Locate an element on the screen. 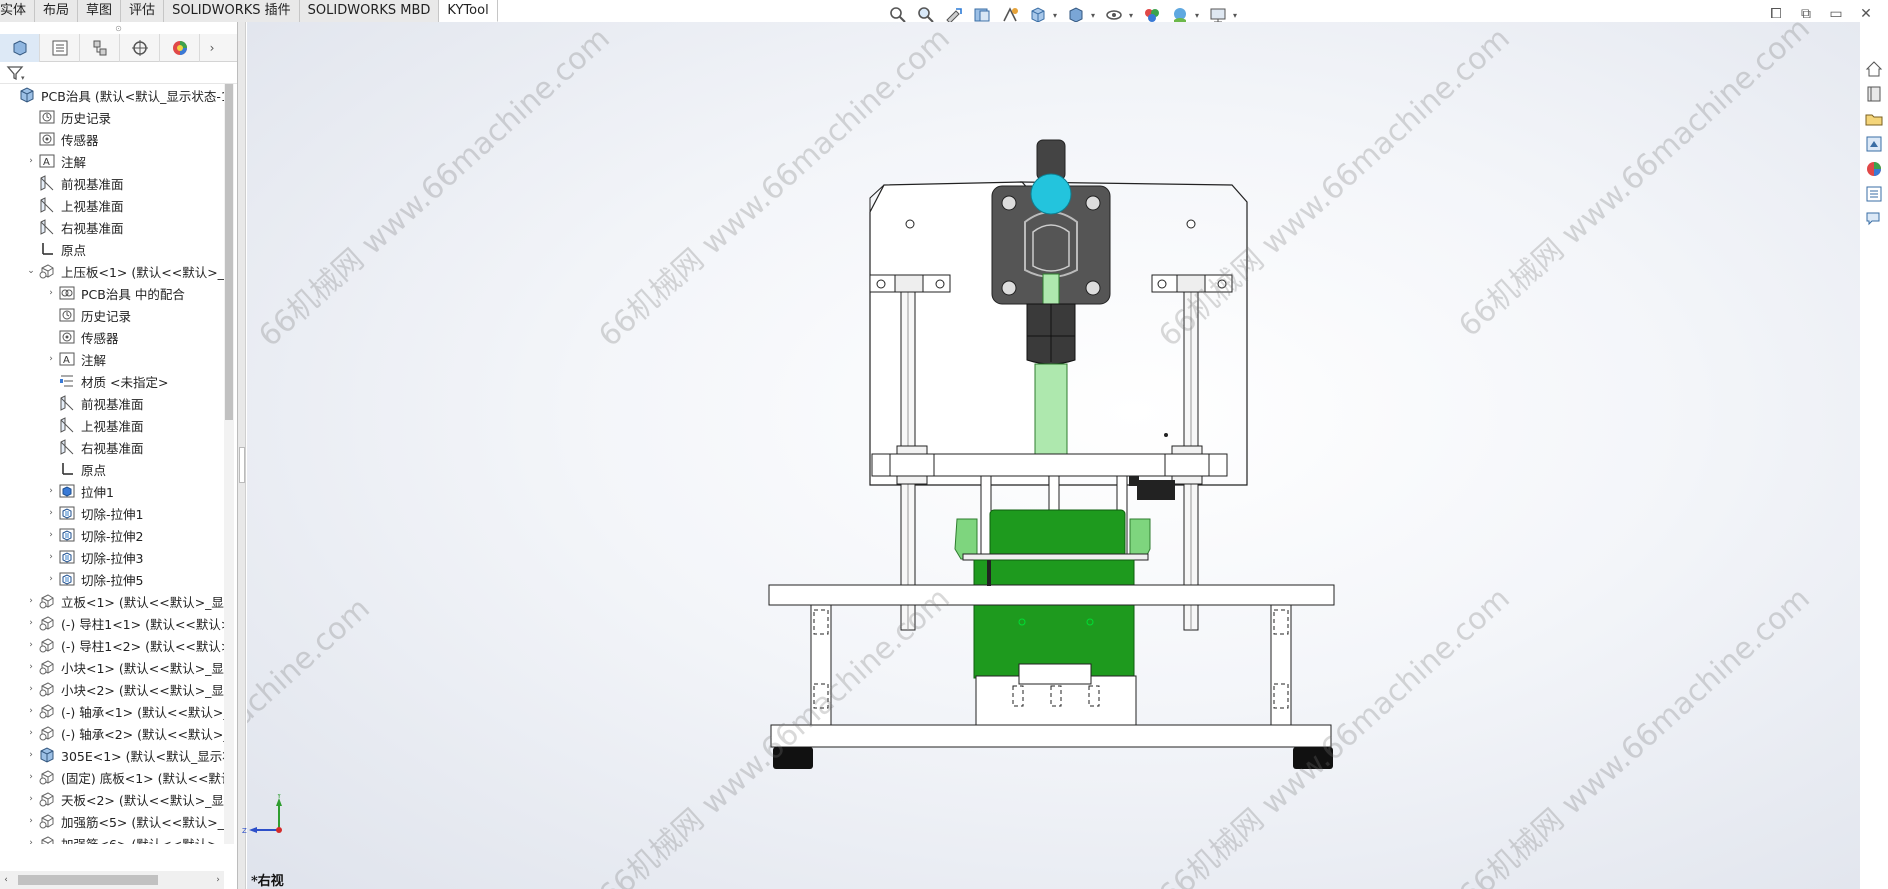 Image resolution: width=1888 pixels, height=889 pixels. file-explorer-icon is located at coordinates (1874, 118).